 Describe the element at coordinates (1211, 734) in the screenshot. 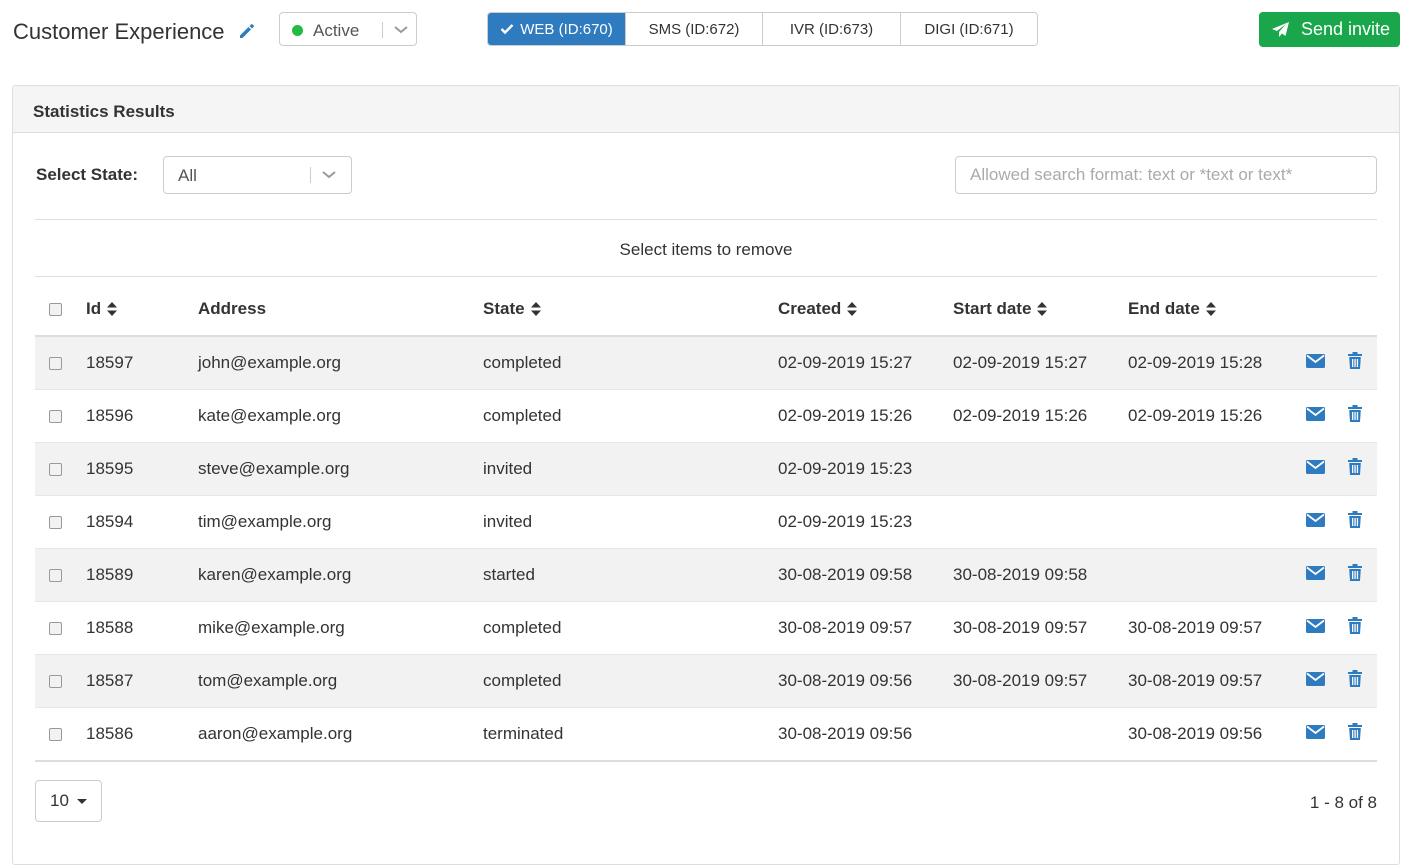

I see `cell-end-date: 30-08-2019 09:56` at that location.